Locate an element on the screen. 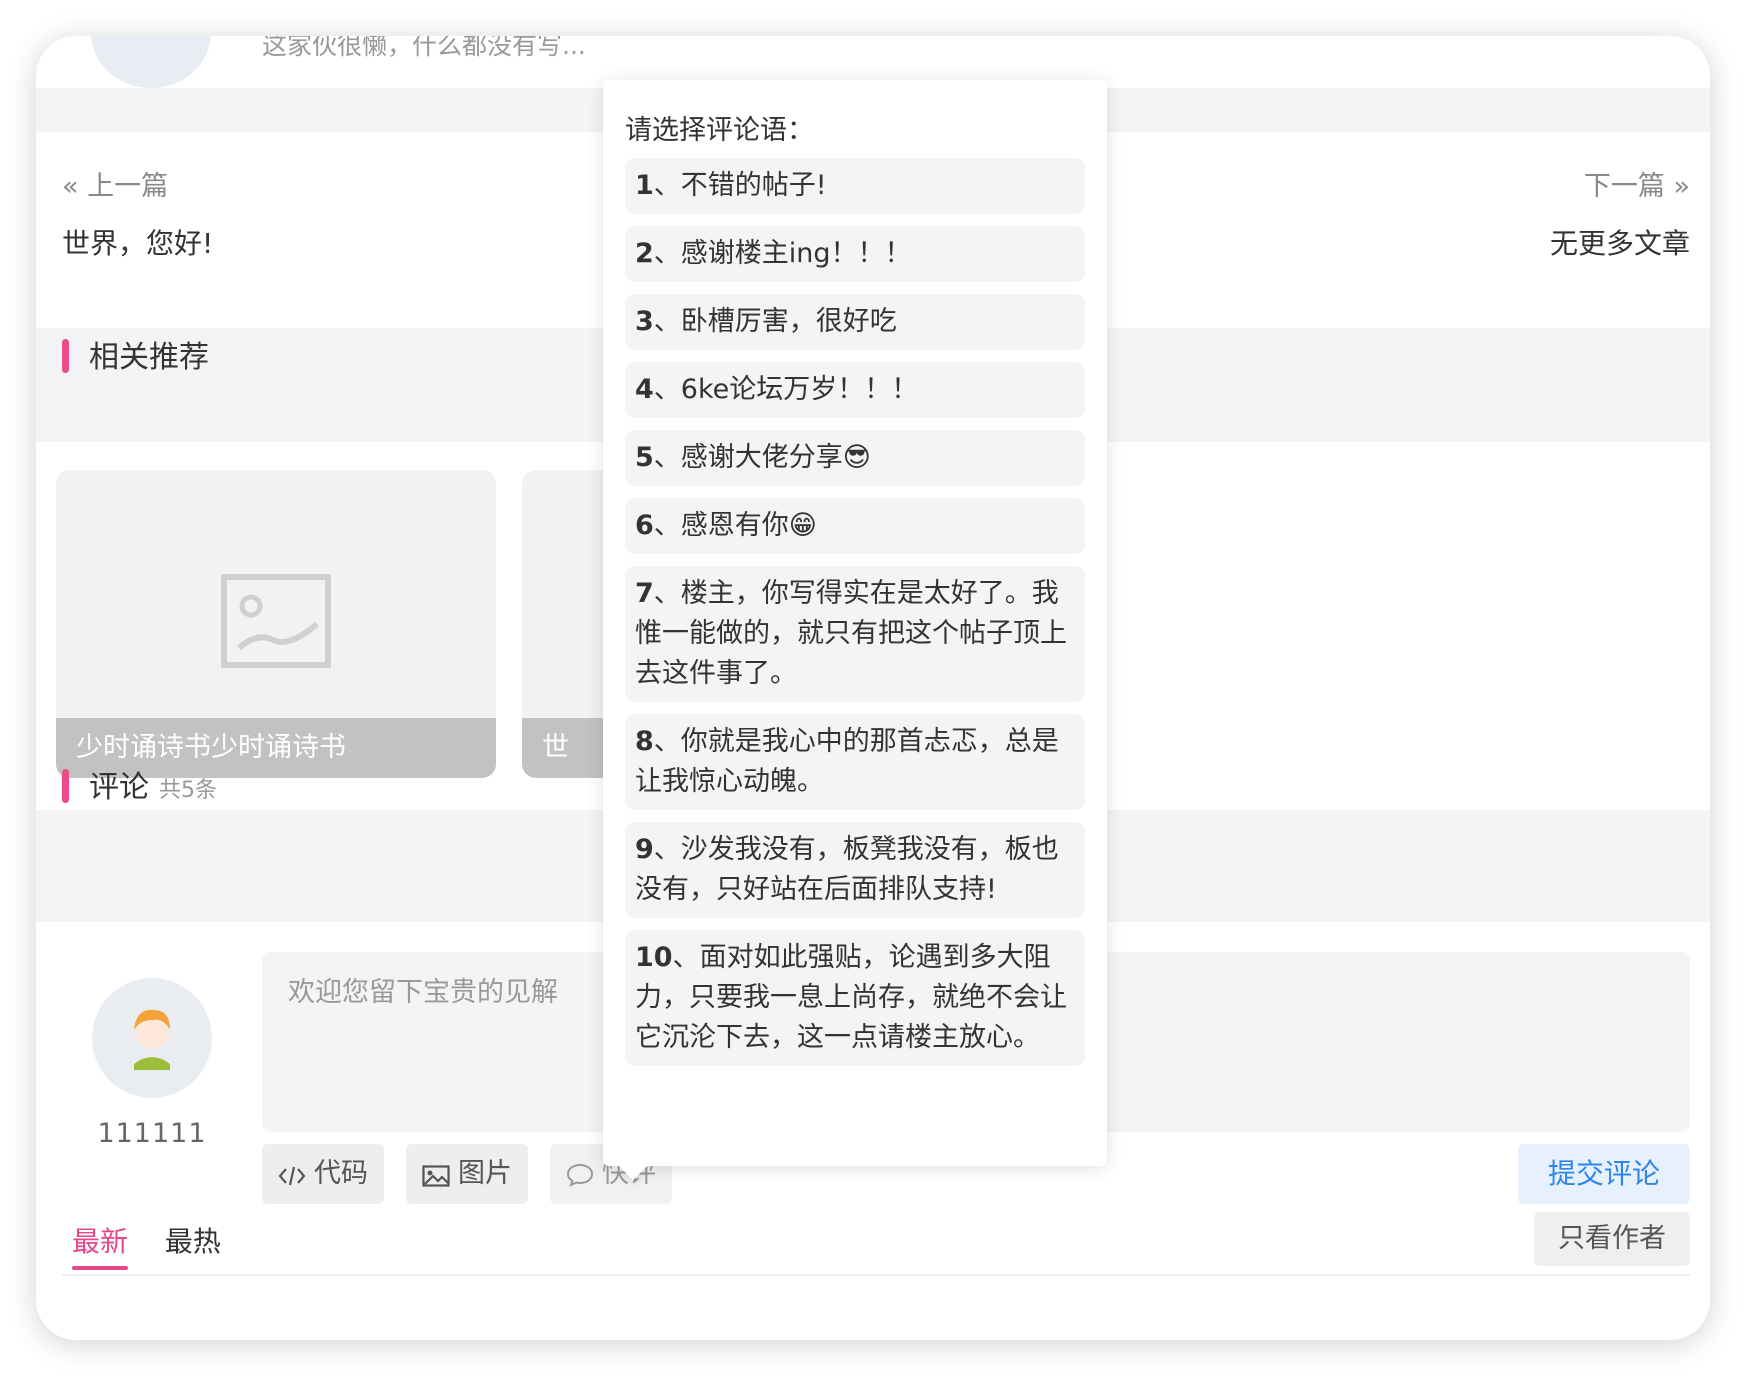 Image resolution: width=1746 pixels, height=1376 pixels. user-name: 111111 is located at coordinates (152, 1133).